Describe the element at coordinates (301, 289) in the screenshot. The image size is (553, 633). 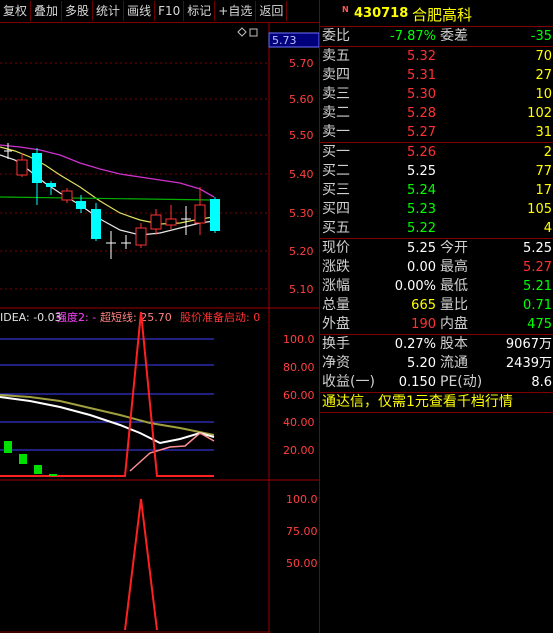
I see `y-label-7: 5.10` at that location.